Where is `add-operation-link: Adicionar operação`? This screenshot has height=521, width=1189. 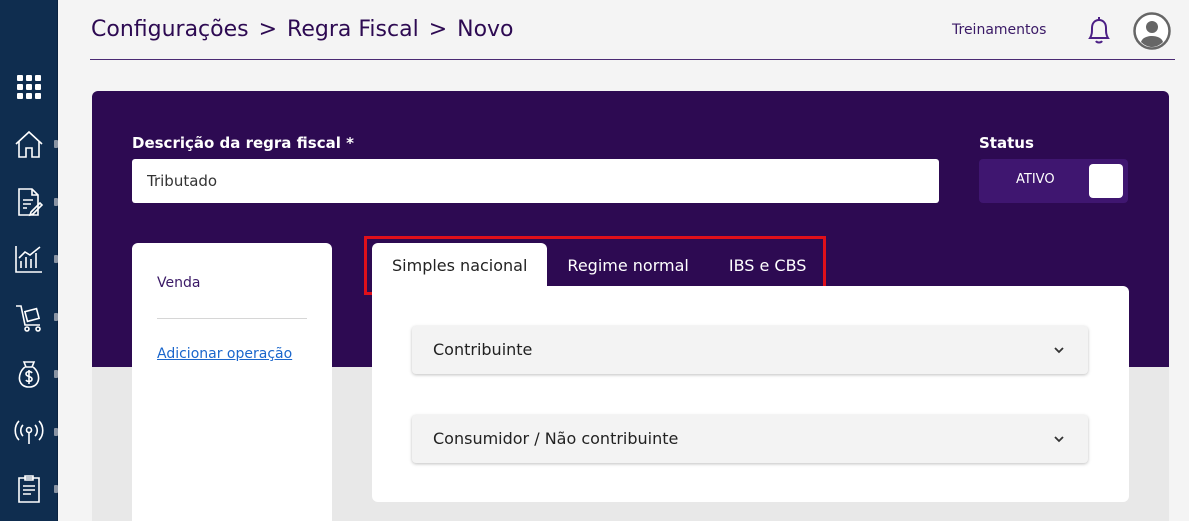
add-operation-link: Adicionar operação is located at coordinates (224, 354).